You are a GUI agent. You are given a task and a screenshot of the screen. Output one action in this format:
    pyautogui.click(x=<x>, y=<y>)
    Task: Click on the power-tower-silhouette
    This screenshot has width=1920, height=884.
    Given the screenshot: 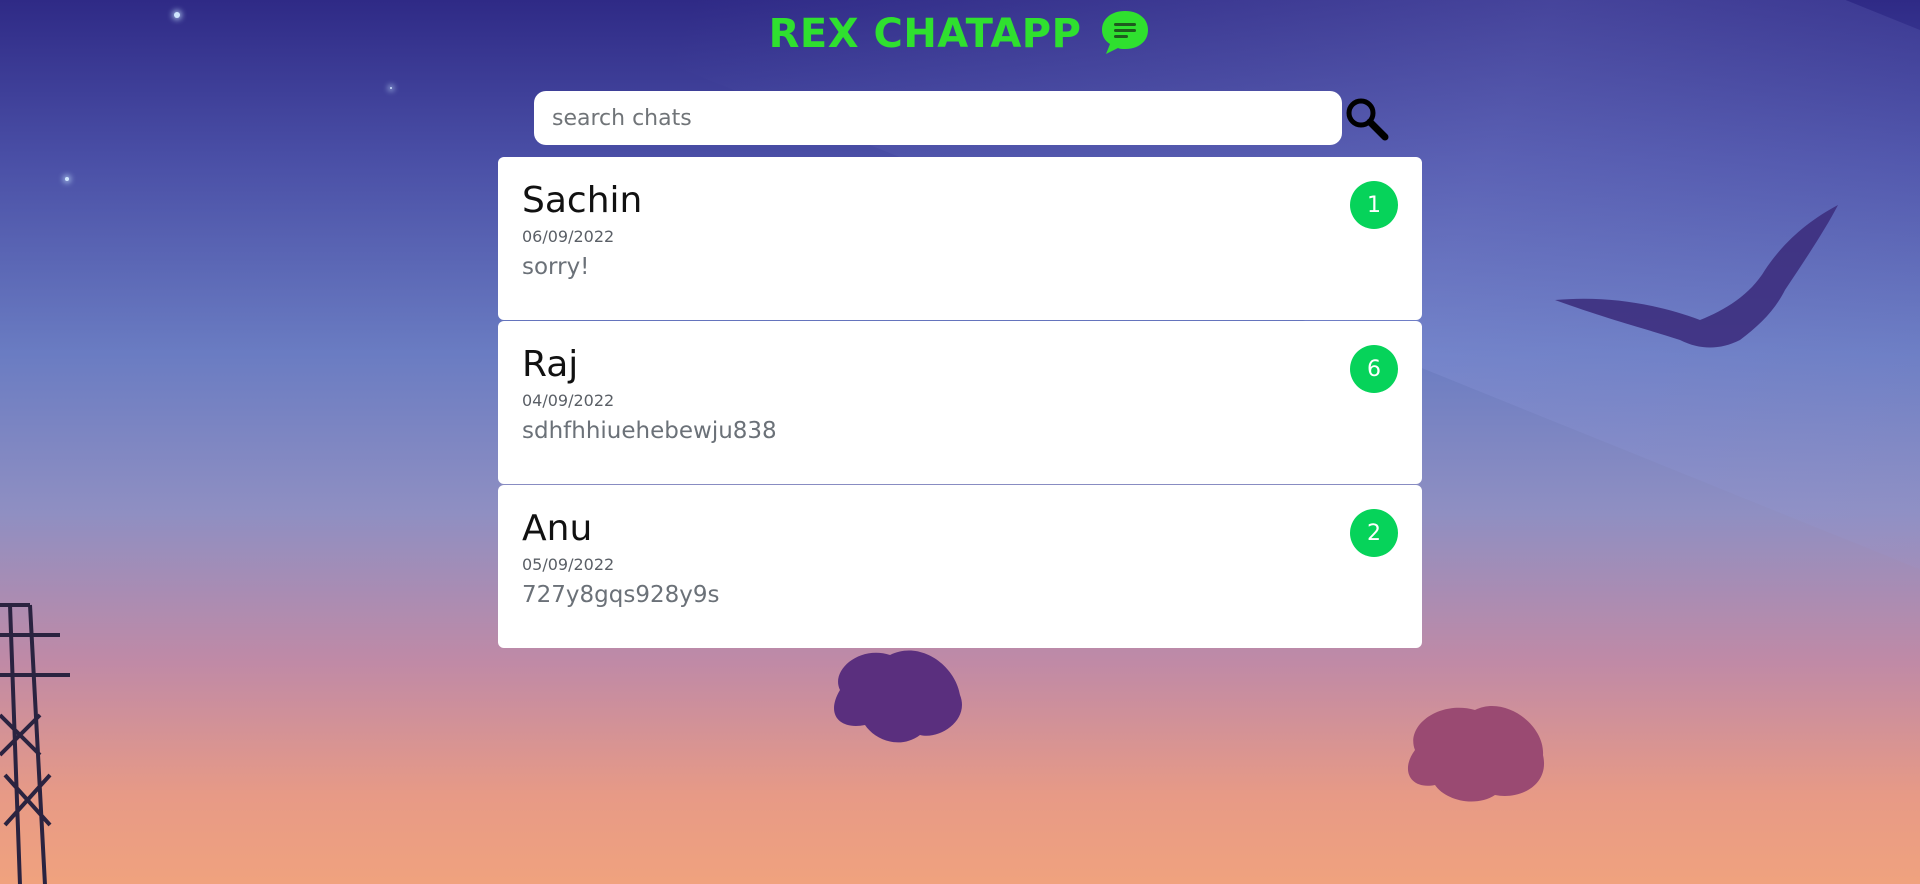 What is the action you would take?
    pyautogui.click(x=35, y=743)
    